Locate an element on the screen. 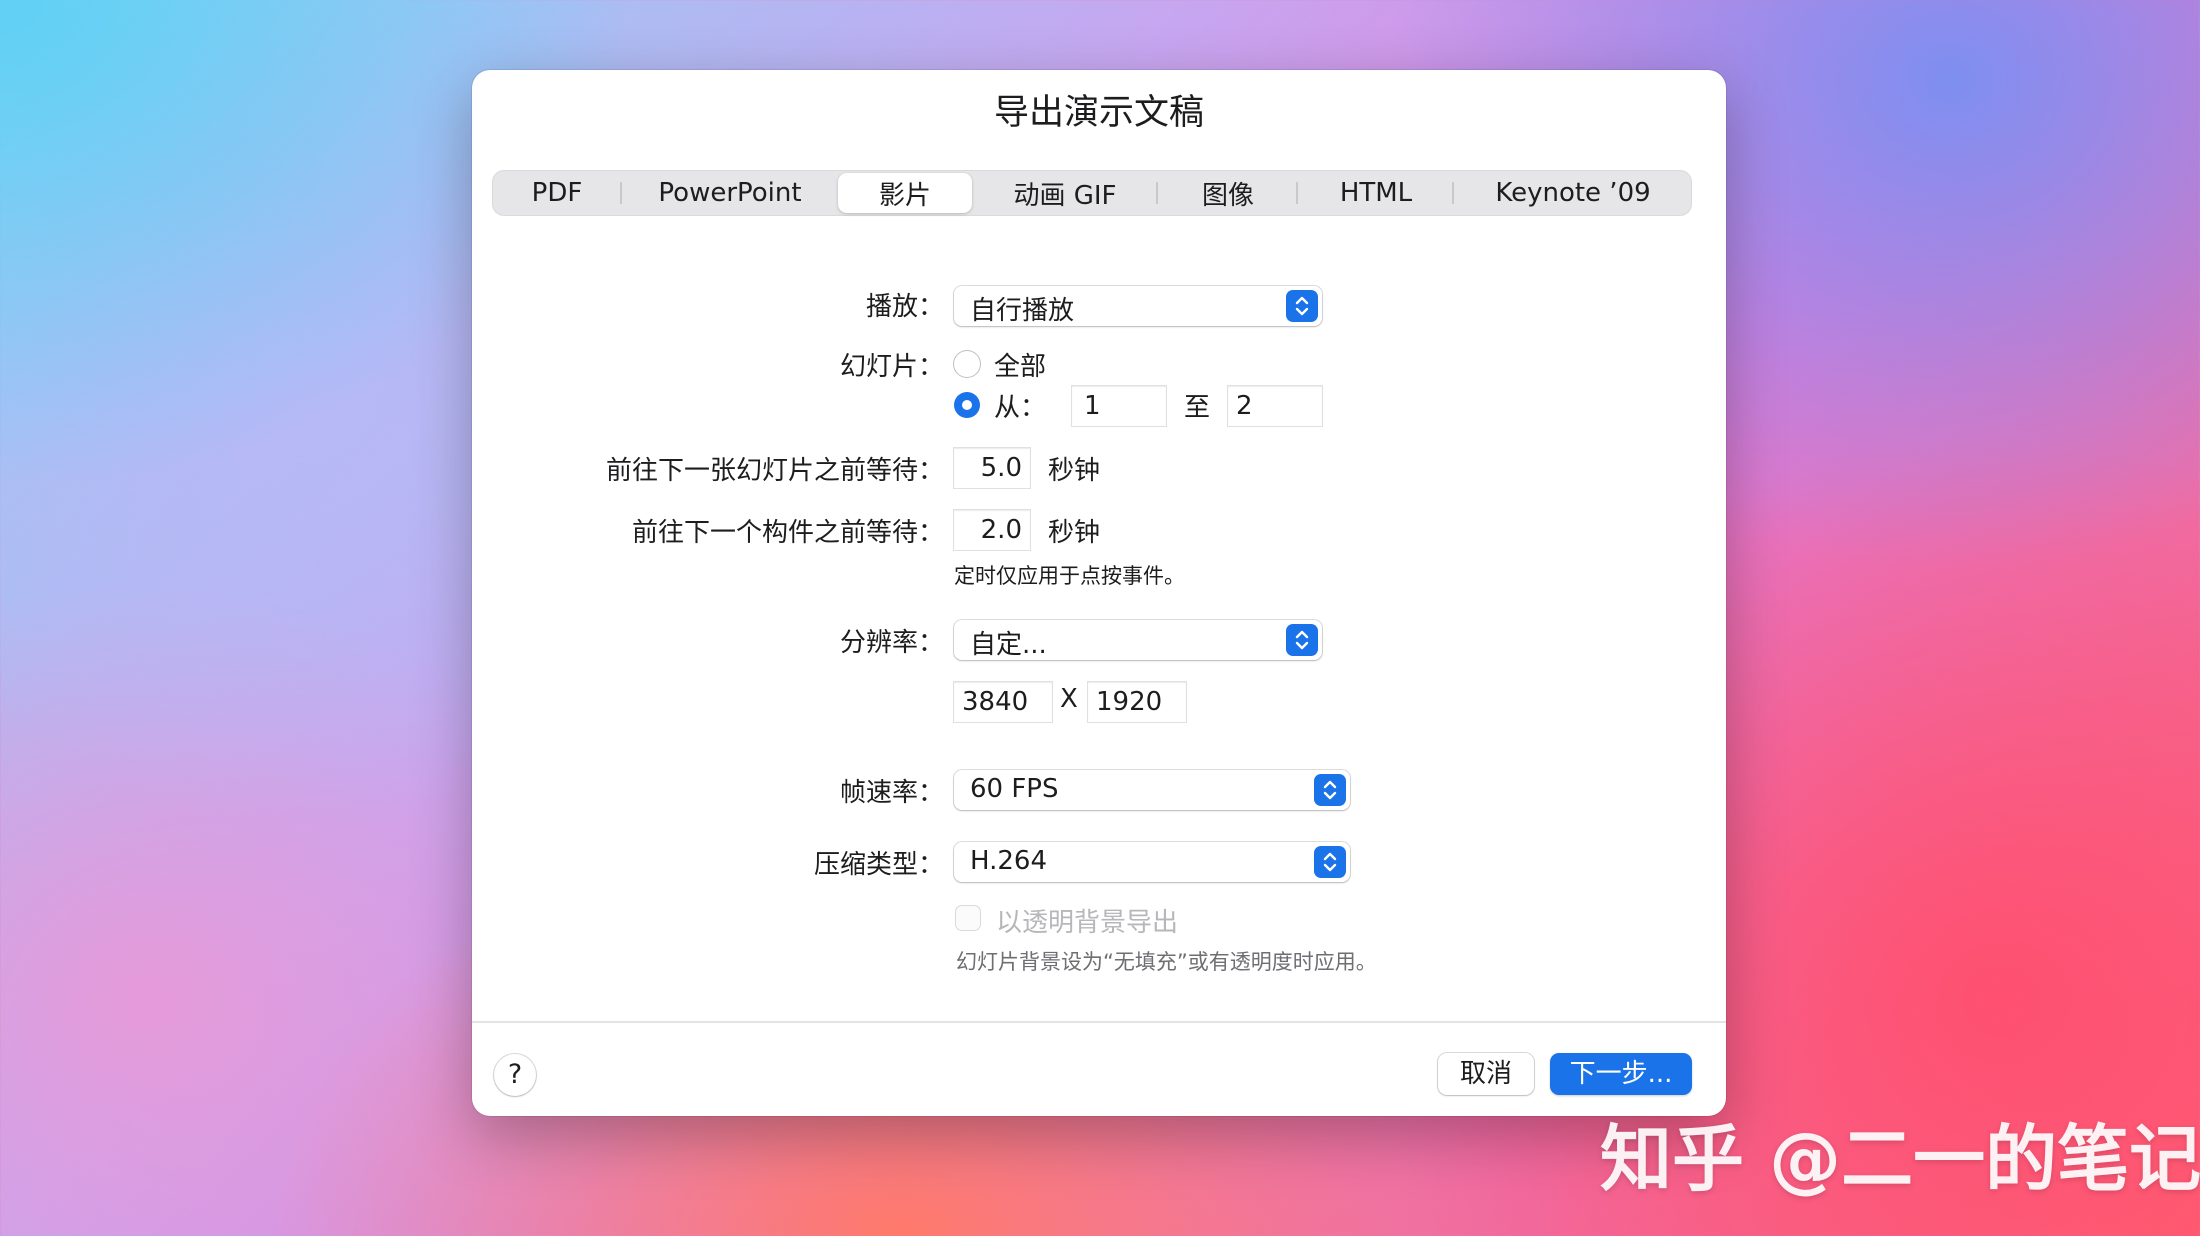 Image resolution: width=2200 pixels, height=1236 pixels. tab-label: PDF is located at coordinates (557, 193).